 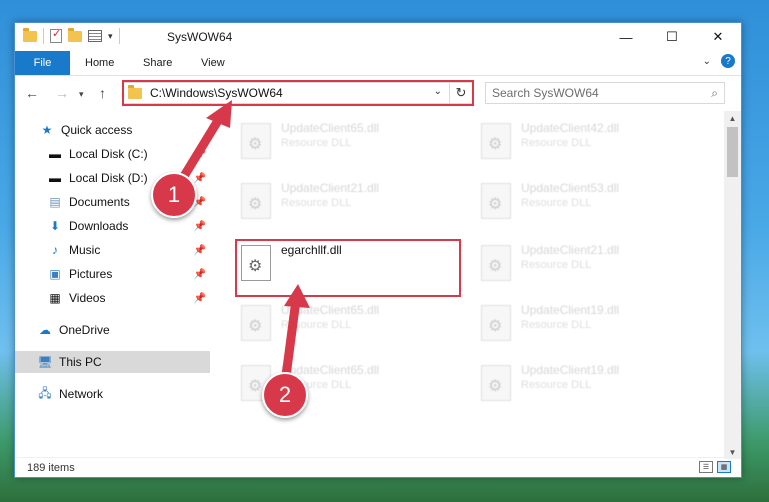 What do you see at coordinates (157, 63) in the screenshot?
I see `tab-share: Share` at bounding box center [157, 63].